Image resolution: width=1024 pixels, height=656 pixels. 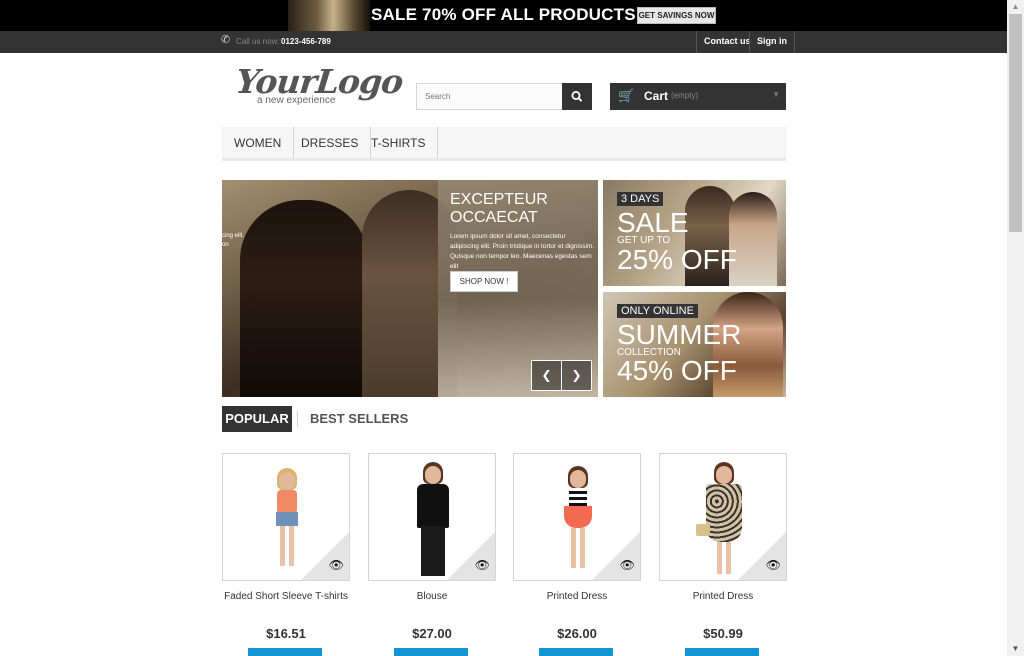 What do you see at coordinates (359, 419) in the screenshot?
I see `tab-best-sellers: BEST SELLERS` at bounding box center [359, 419].